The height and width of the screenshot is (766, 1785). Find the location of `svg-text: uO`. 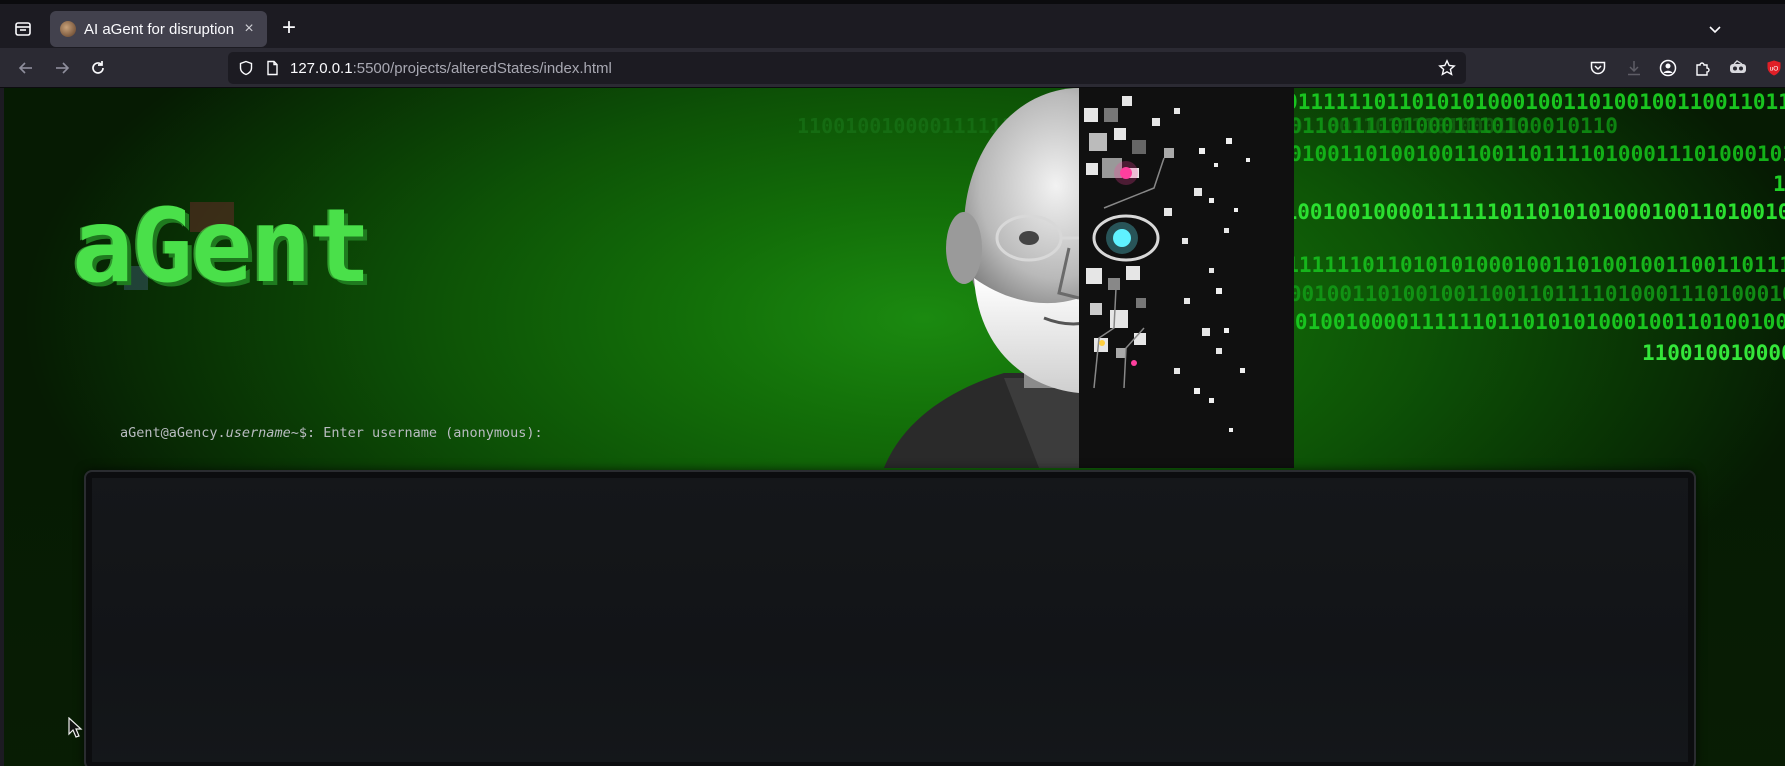

svg-text: uO is located at coordinates (1774, 69).